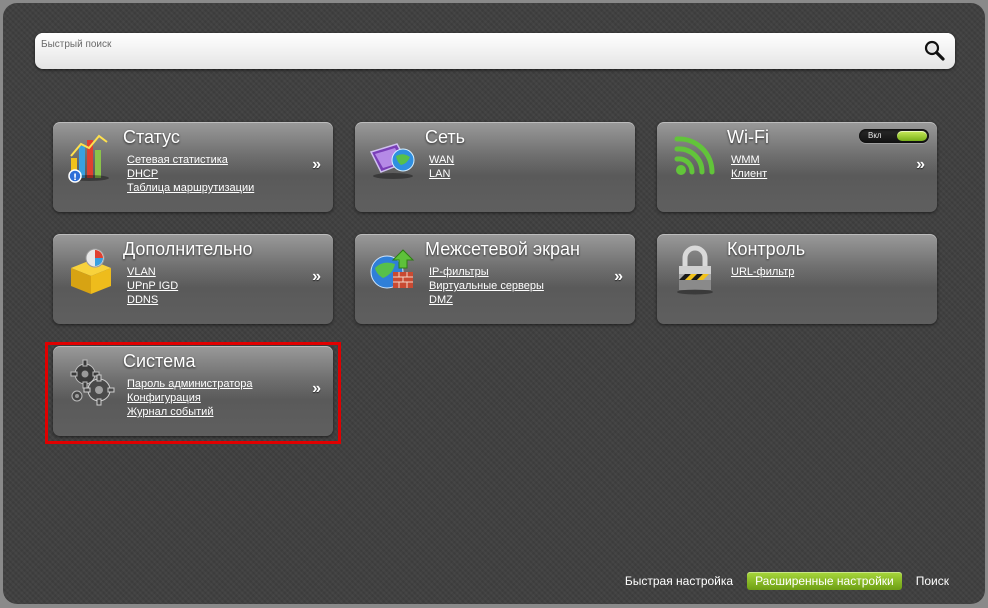 The width and height of the screenshot is (988, 608). I want to click on network-globe-icon, so click(393, 158).